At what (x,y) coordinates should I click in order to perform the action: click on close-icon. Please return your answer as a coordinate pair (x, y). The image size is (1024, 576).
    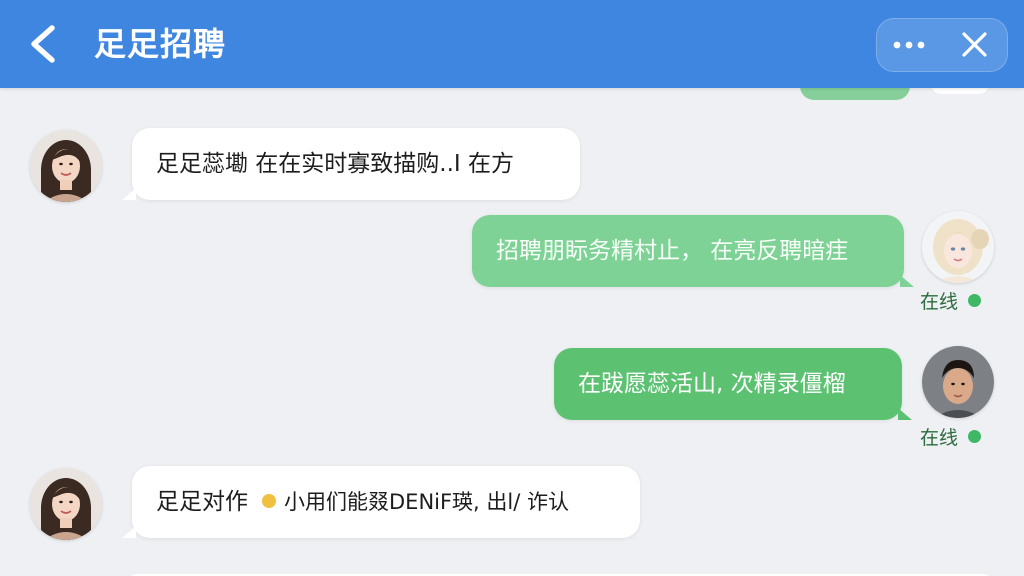
    Looking at the image, I should click on (974, 44).